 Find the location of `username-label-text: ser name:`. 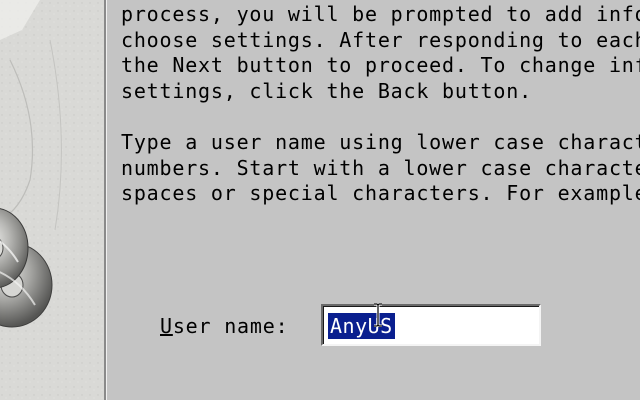

username-label-text: ser name: is located at coordinates (230, 326).